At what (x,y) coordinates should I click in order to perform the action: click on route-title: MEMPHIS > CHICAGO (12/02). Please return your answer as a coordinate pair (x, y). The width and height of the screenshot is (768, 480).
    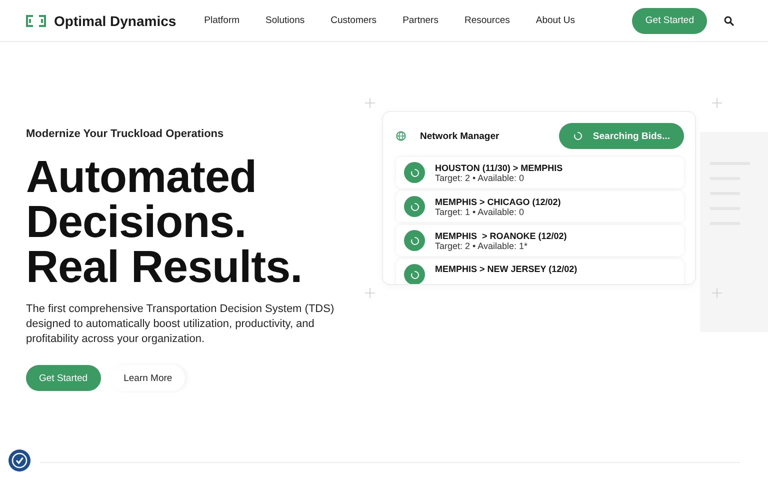
    Looking at the image, I should click on (498, 201).